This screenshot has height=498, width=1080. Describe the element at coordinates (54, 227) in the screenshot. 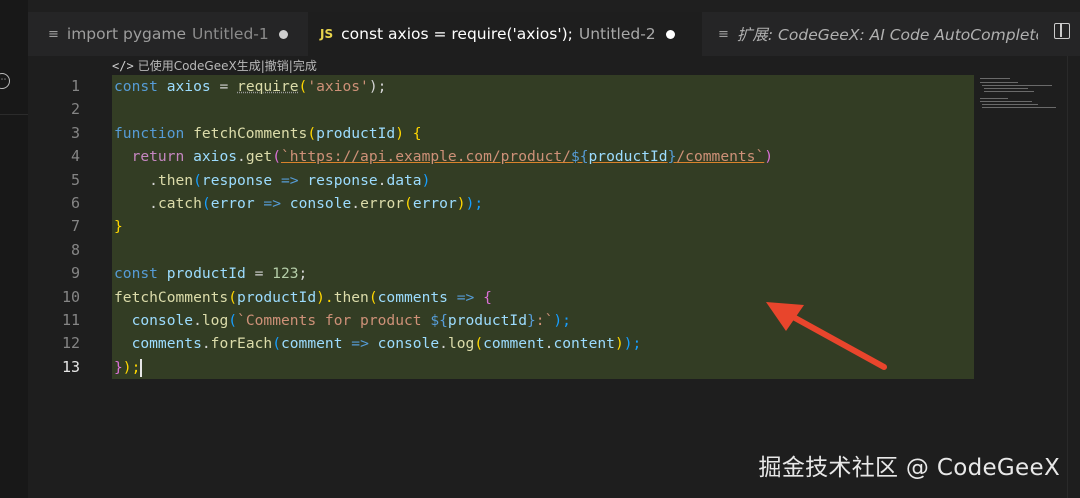

I see `line-number-gutter: 1 2 3 4 5 6 7 8 9 10 11 12 13` at that location.